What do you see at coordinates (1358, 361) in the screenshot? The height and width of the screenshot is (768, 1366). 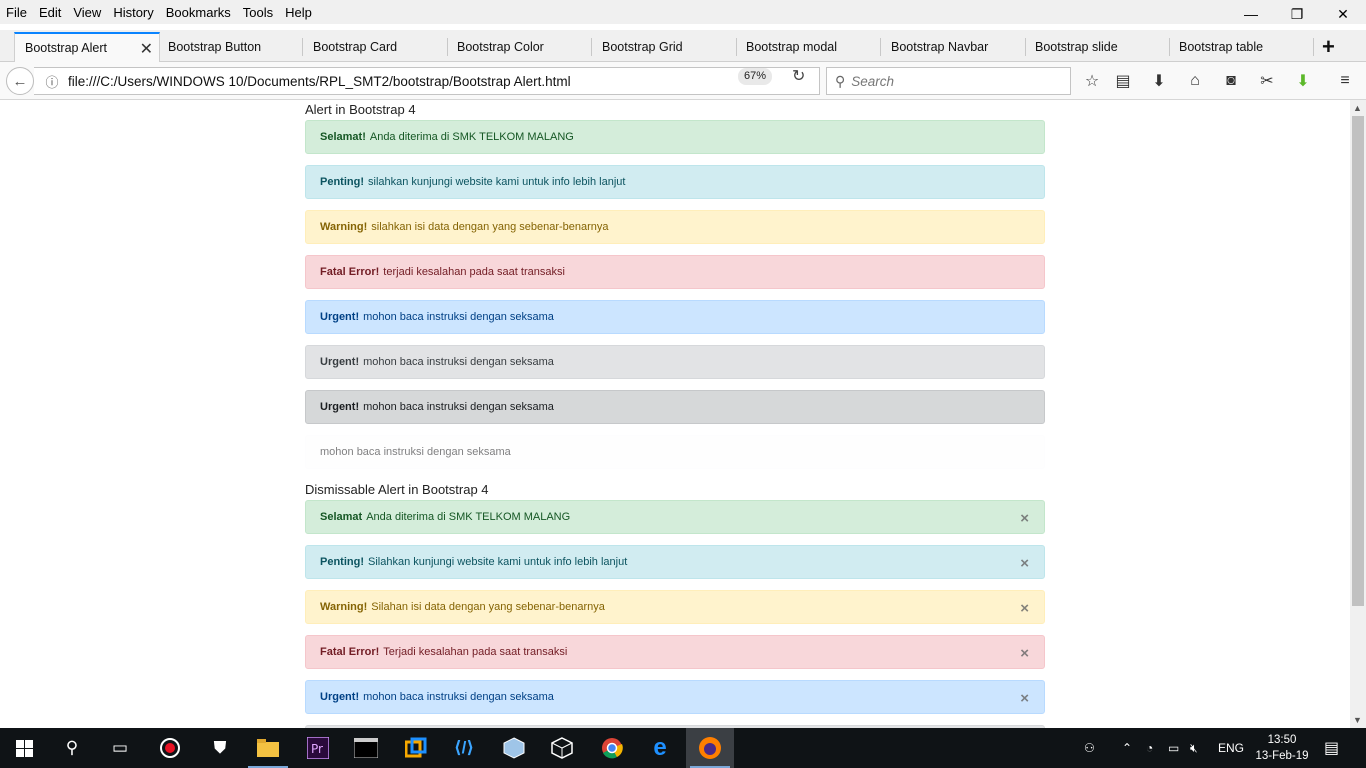 I see `scrollbar-thumb` at bounding box center [1358, 361].